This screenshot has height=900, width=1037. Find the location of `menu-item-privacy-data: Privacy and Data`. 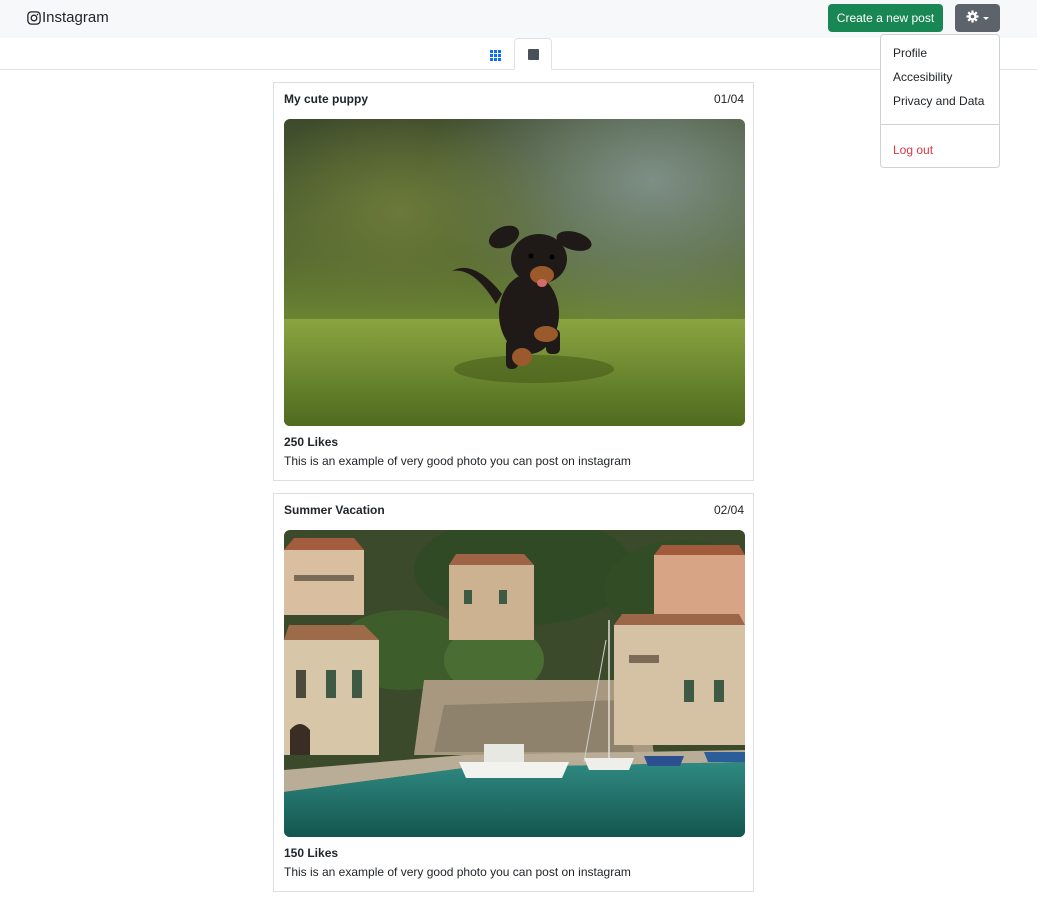

menu-item-privacy-data: Privacy and Data is located at coordinates (938, 101).